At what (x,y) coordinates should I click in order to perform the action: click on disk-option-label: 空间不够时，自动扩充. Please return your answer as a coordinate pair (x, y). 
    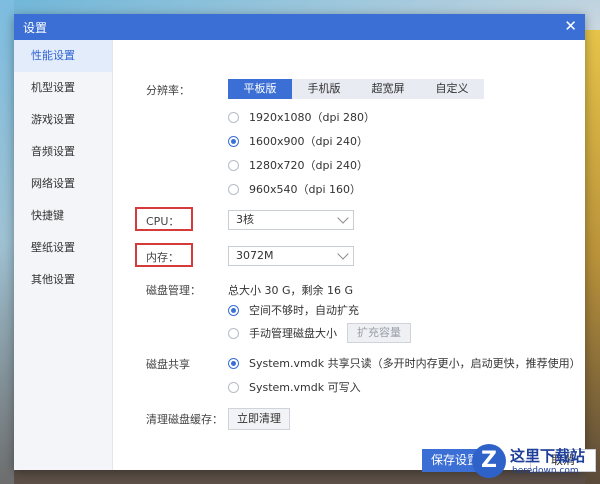
    Looking at the image, I should click on (304, 310).